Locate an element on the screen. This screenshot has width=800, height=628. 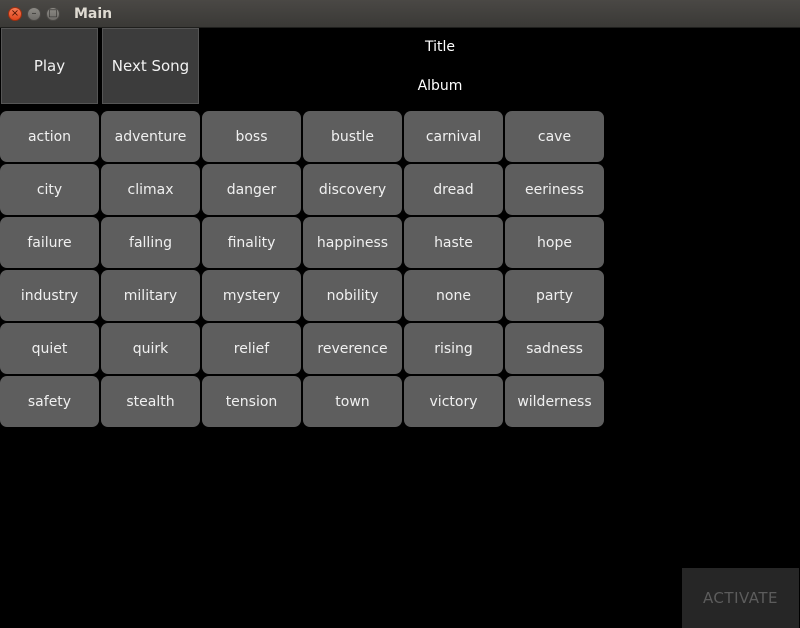
mood-button-town: town is located at coordinates (352, 401).